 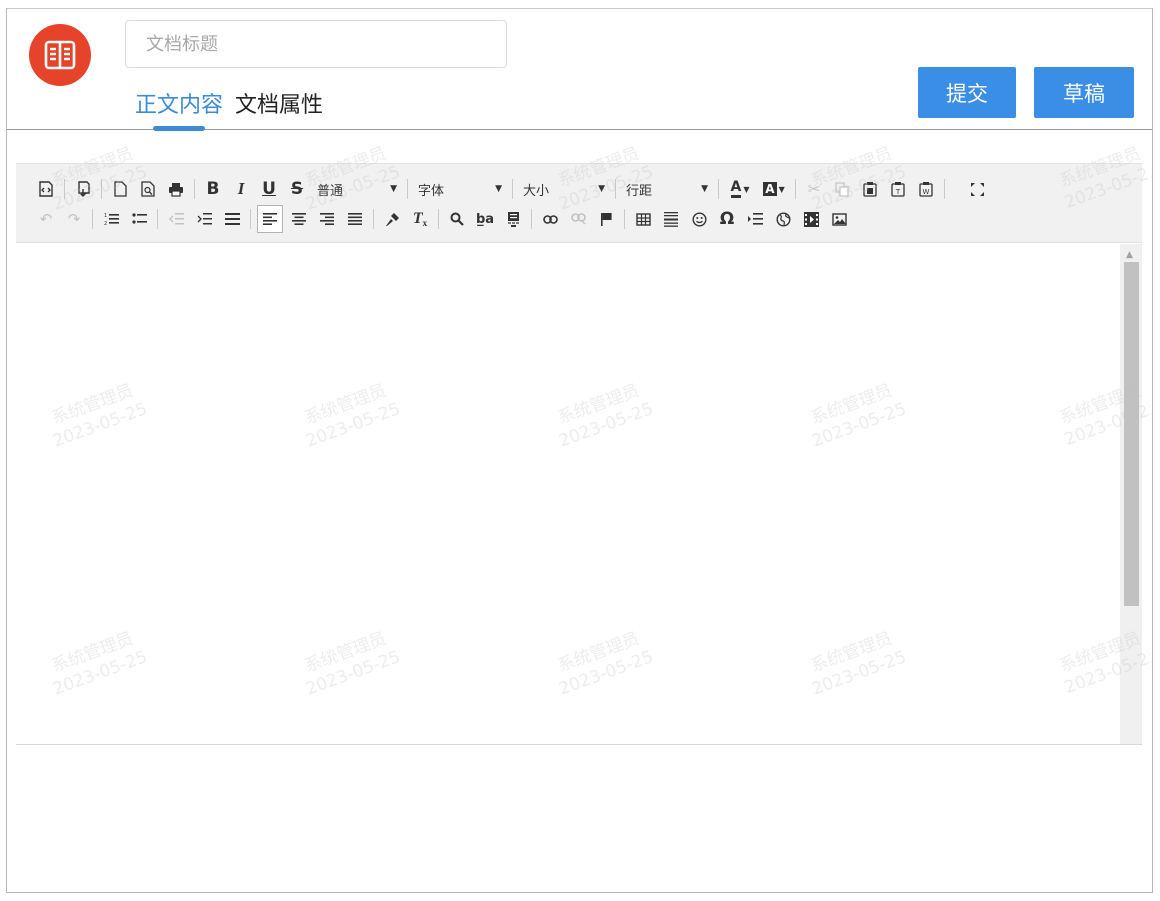 What do you see at coordinates (176, 219) in the screenshot?
I see `outdent-icon` at bounding box center [176, 219].